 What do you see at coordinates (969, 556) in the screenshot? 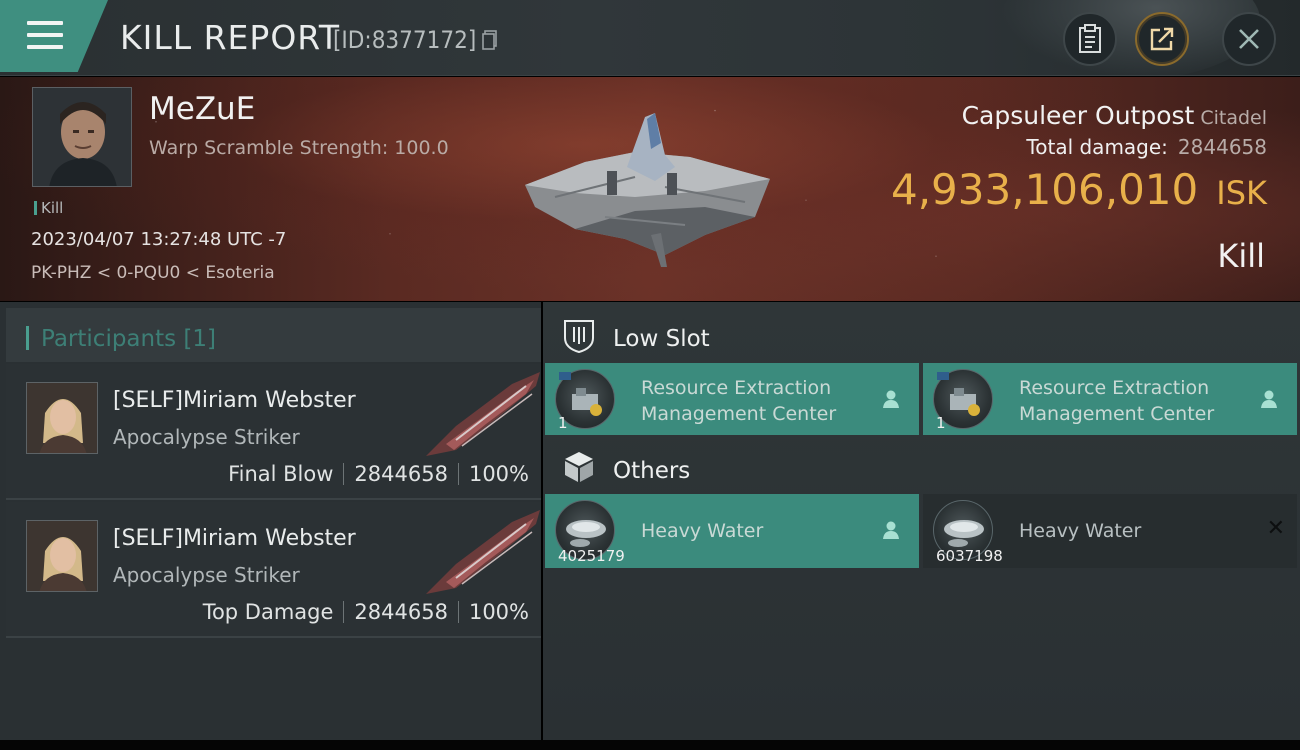
I see `item-quantity: 6037198` at bounding box center [969, 556].